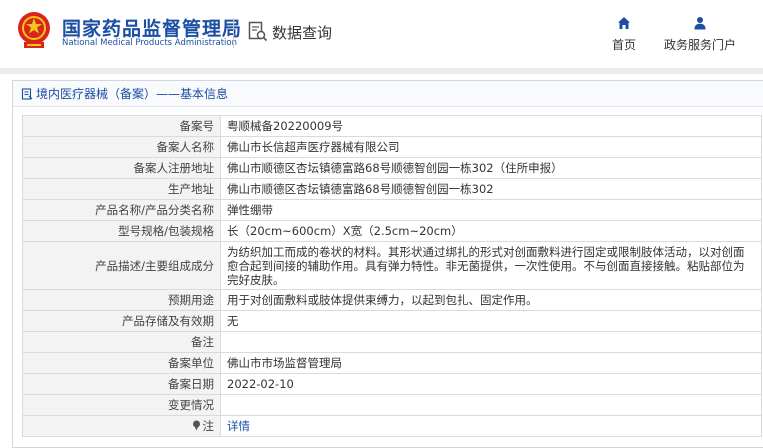  I want to click on field-label: 备案号, so click(121, 126).